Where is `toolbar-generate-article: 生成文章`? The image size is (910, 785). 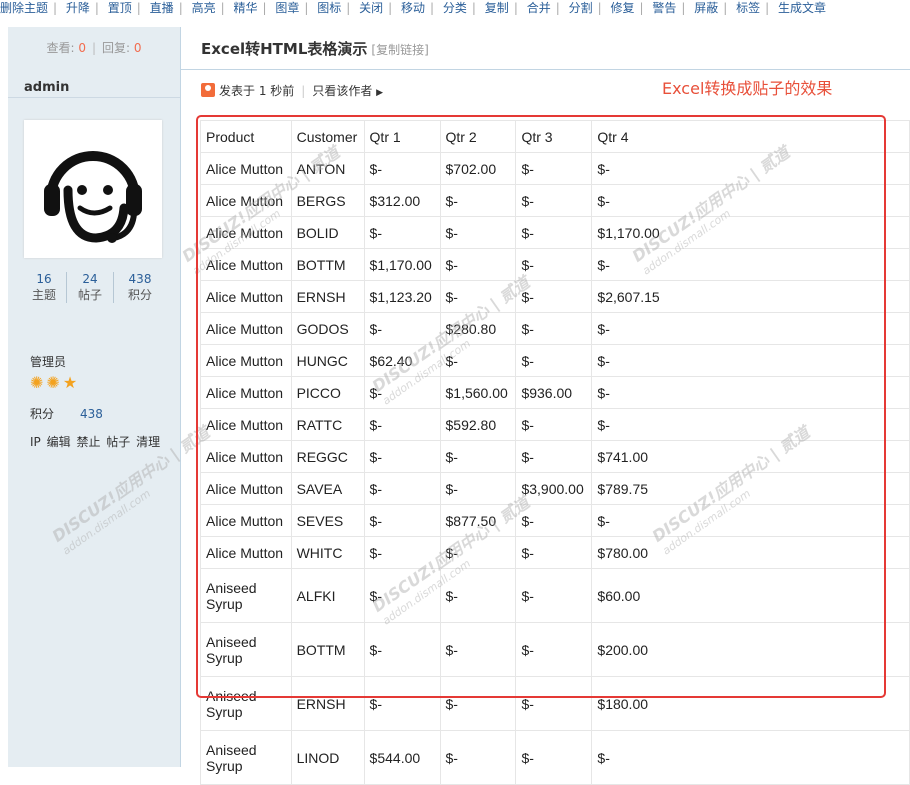 toolbar-generate-article: 生成文章 is located at coordinates (802, 8).